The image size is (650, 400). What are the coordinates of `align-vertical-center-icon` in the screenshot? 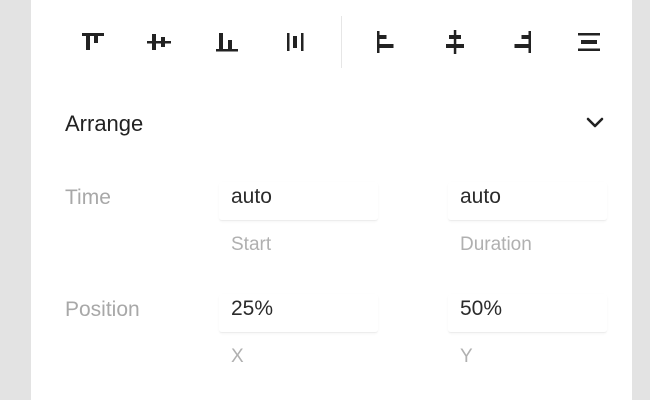 It's located at (159, 42).